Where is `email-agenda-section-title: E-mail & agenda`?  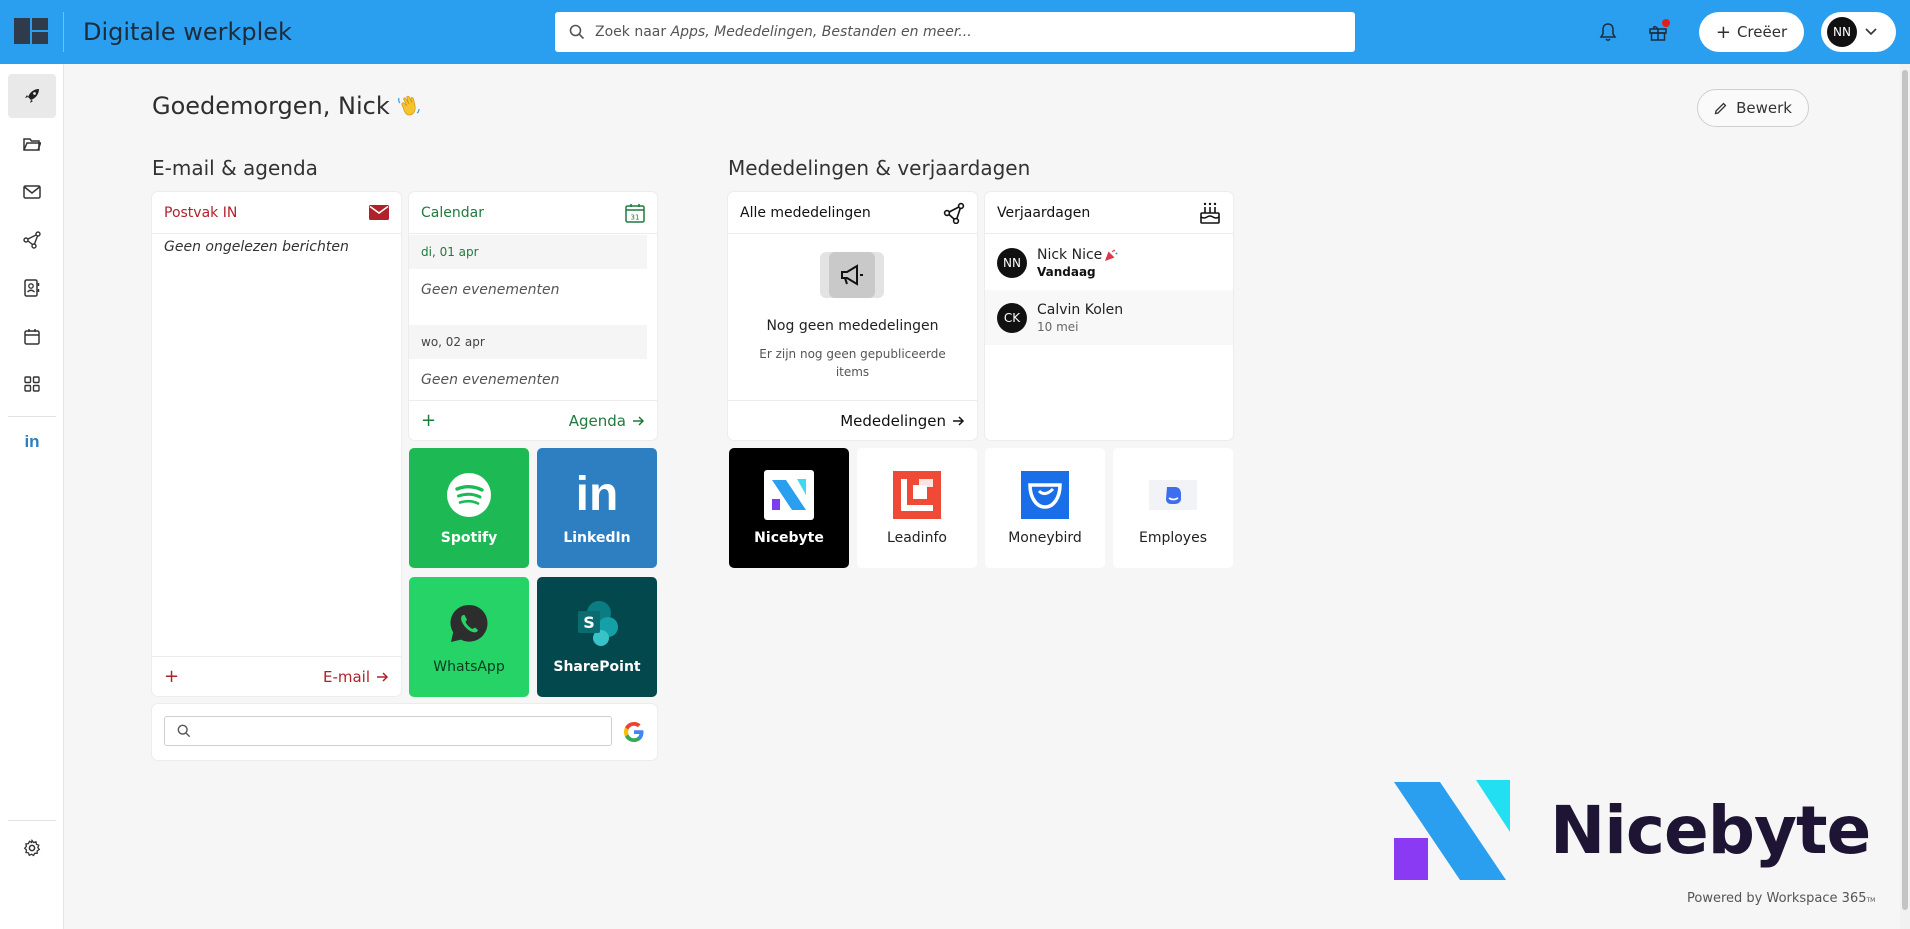
email-agenda-section-title: E-mail & agenda is located at coordinates (235, 168).